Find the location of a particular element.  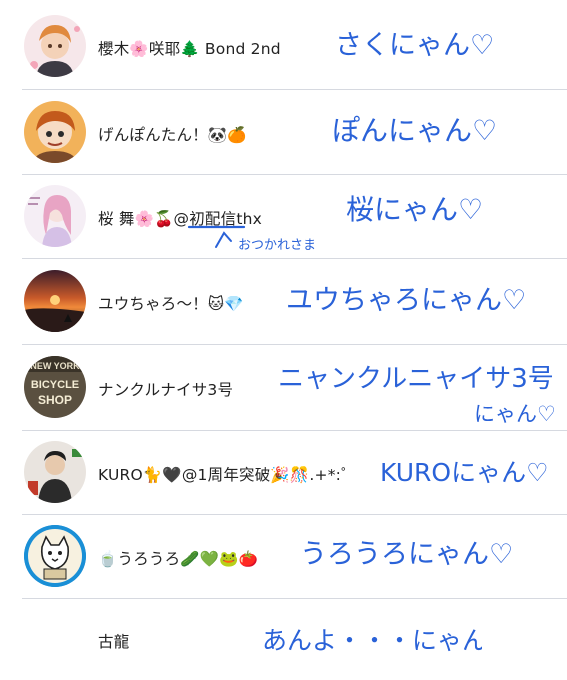

list-item: 桜 舞🌸🍒@初配信thx おつかれさま 桜にゃん♡ is located at coordinates (283, 217).